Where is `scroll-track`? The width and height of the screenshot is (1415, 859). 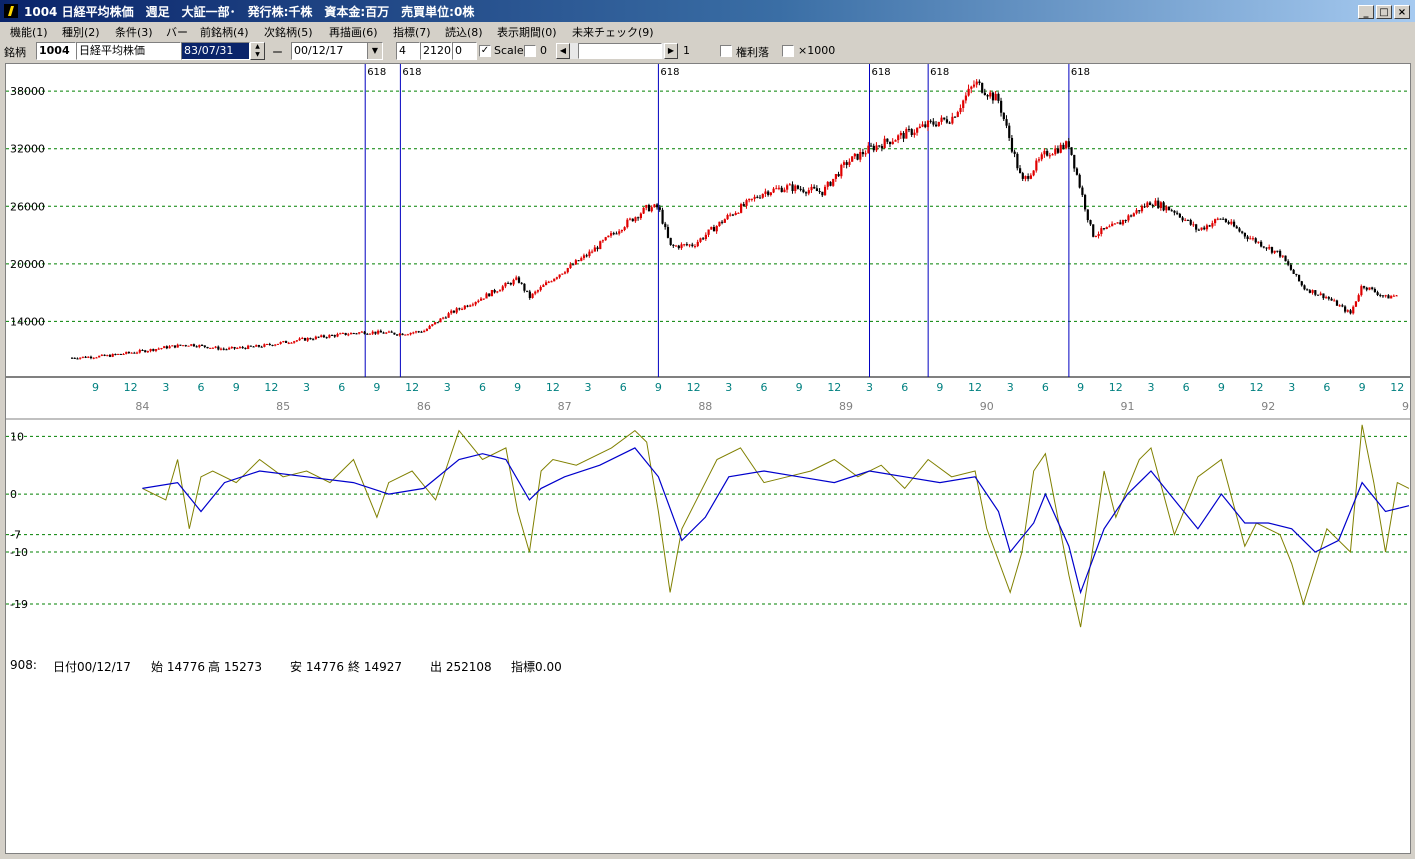
scroll-track is located at coordinates (617, 51).